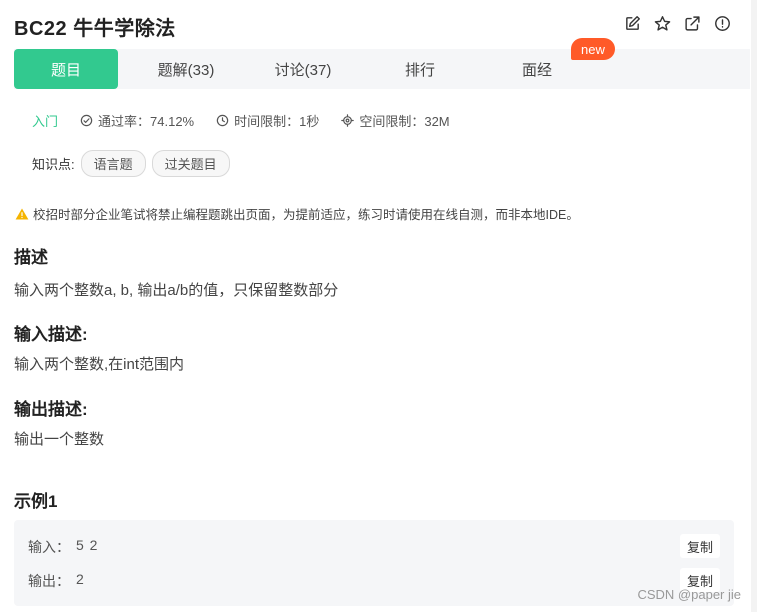 This screenshot has height=612, width=757. Describe the element at coordinates (190, 163) in the screenshot. I see `tag-level: 过关题目` at that location.